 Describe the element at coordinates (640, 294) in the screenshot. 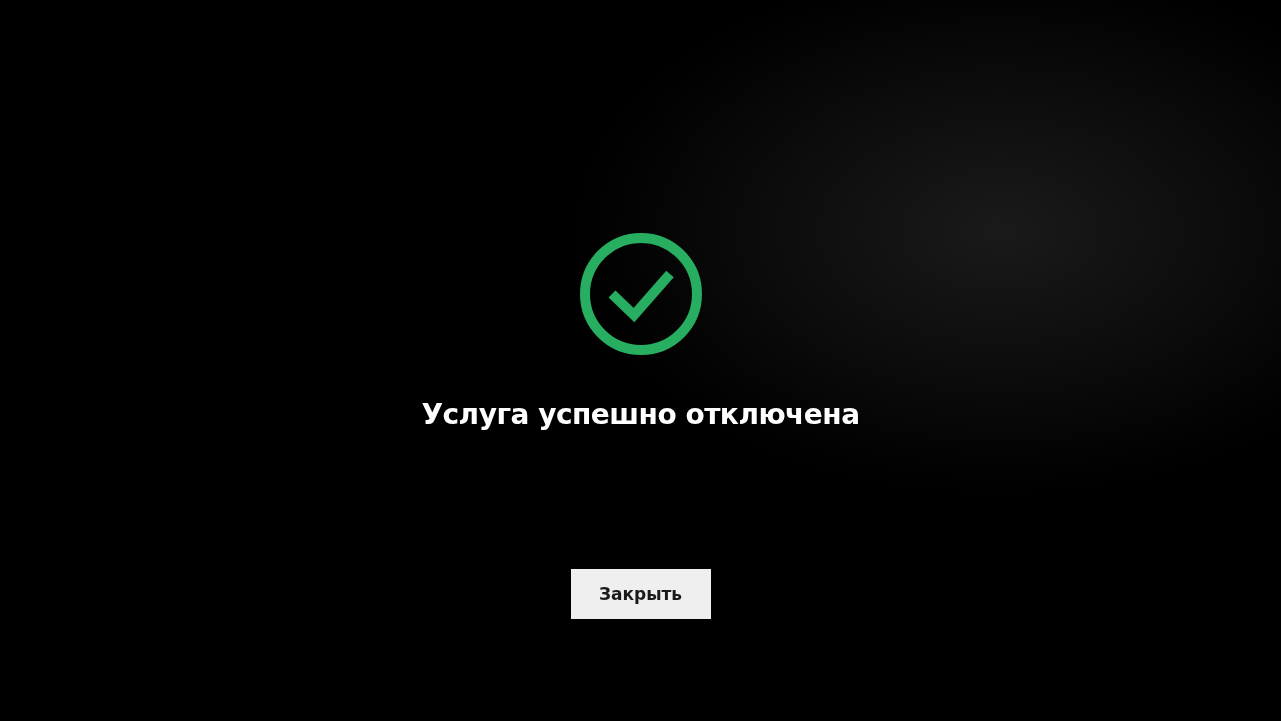

I see `check-circle-icon` at that location.